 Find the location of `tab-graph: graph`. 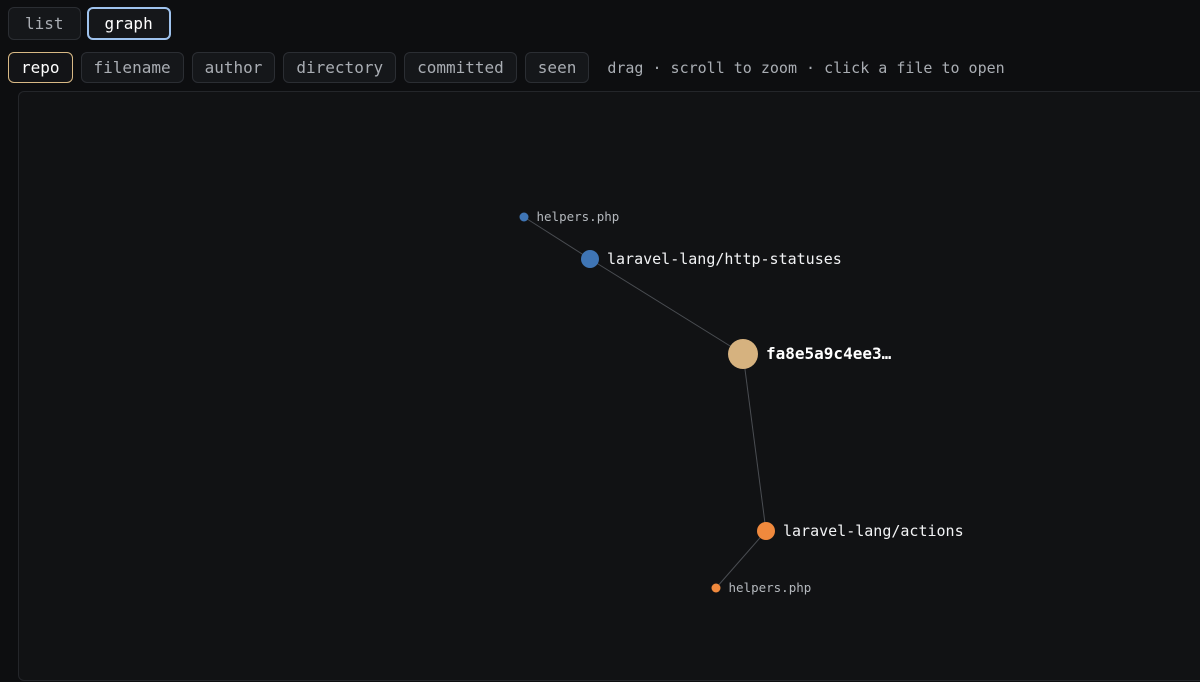

tab-graph: graph is located at coordinates (128, 23).